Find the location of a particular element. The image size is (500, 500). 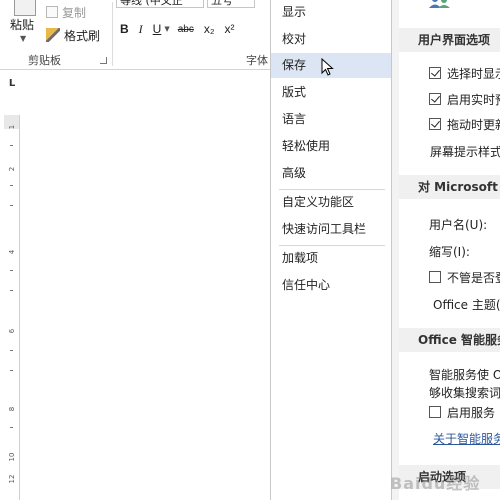

ruler-mark: 2 is located at coordinates (12, 169).